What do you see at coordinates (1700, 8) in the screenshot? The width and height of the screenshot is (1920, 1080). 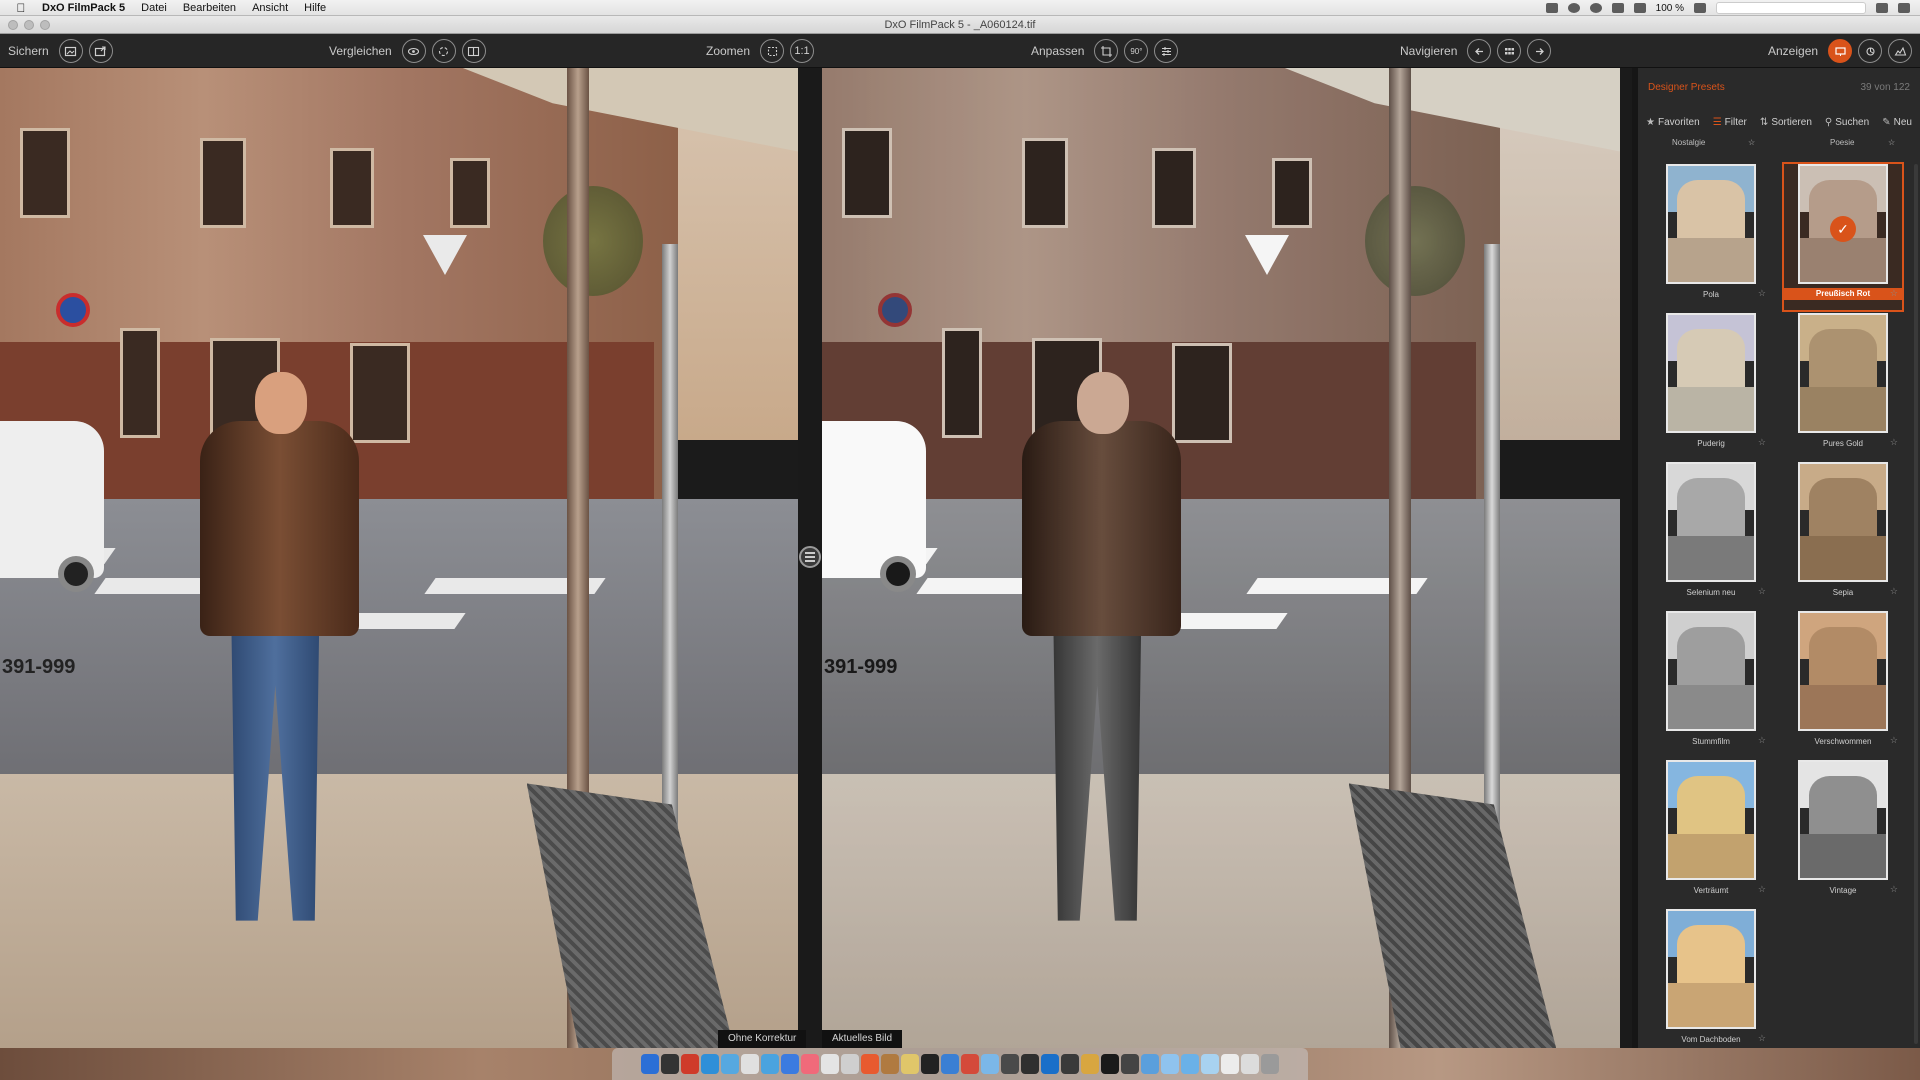 I see `battery-icon` at bounding box center [1700, 8].